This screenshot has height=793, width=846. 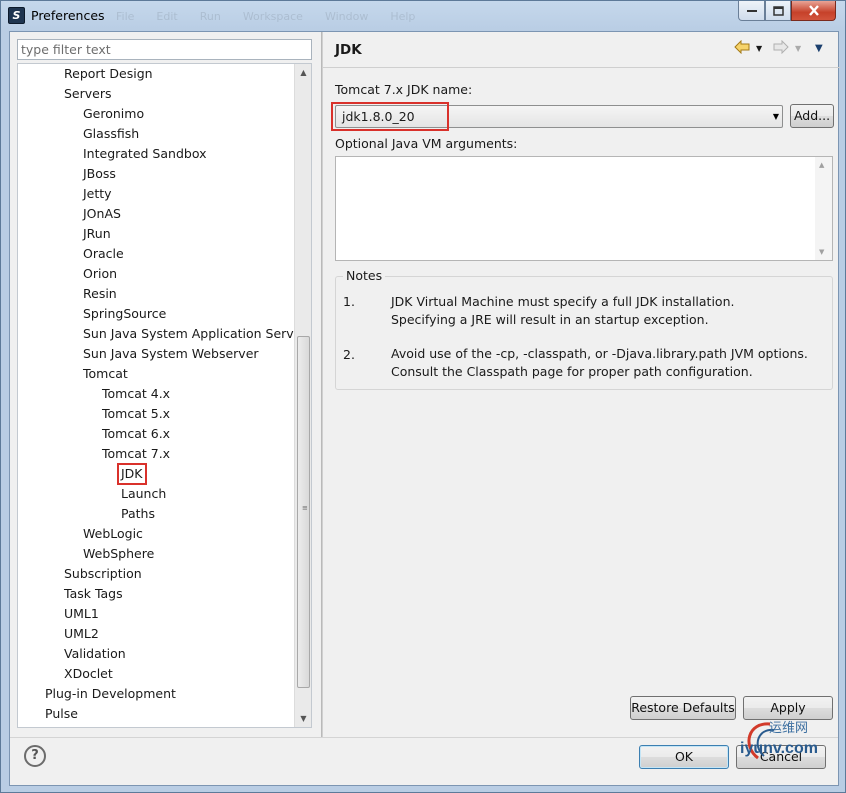 What do you see at coordinates (167, 16) in the screenshot?
I see `ghost-menu-edit: Edit` at bounding box center [167, 16].